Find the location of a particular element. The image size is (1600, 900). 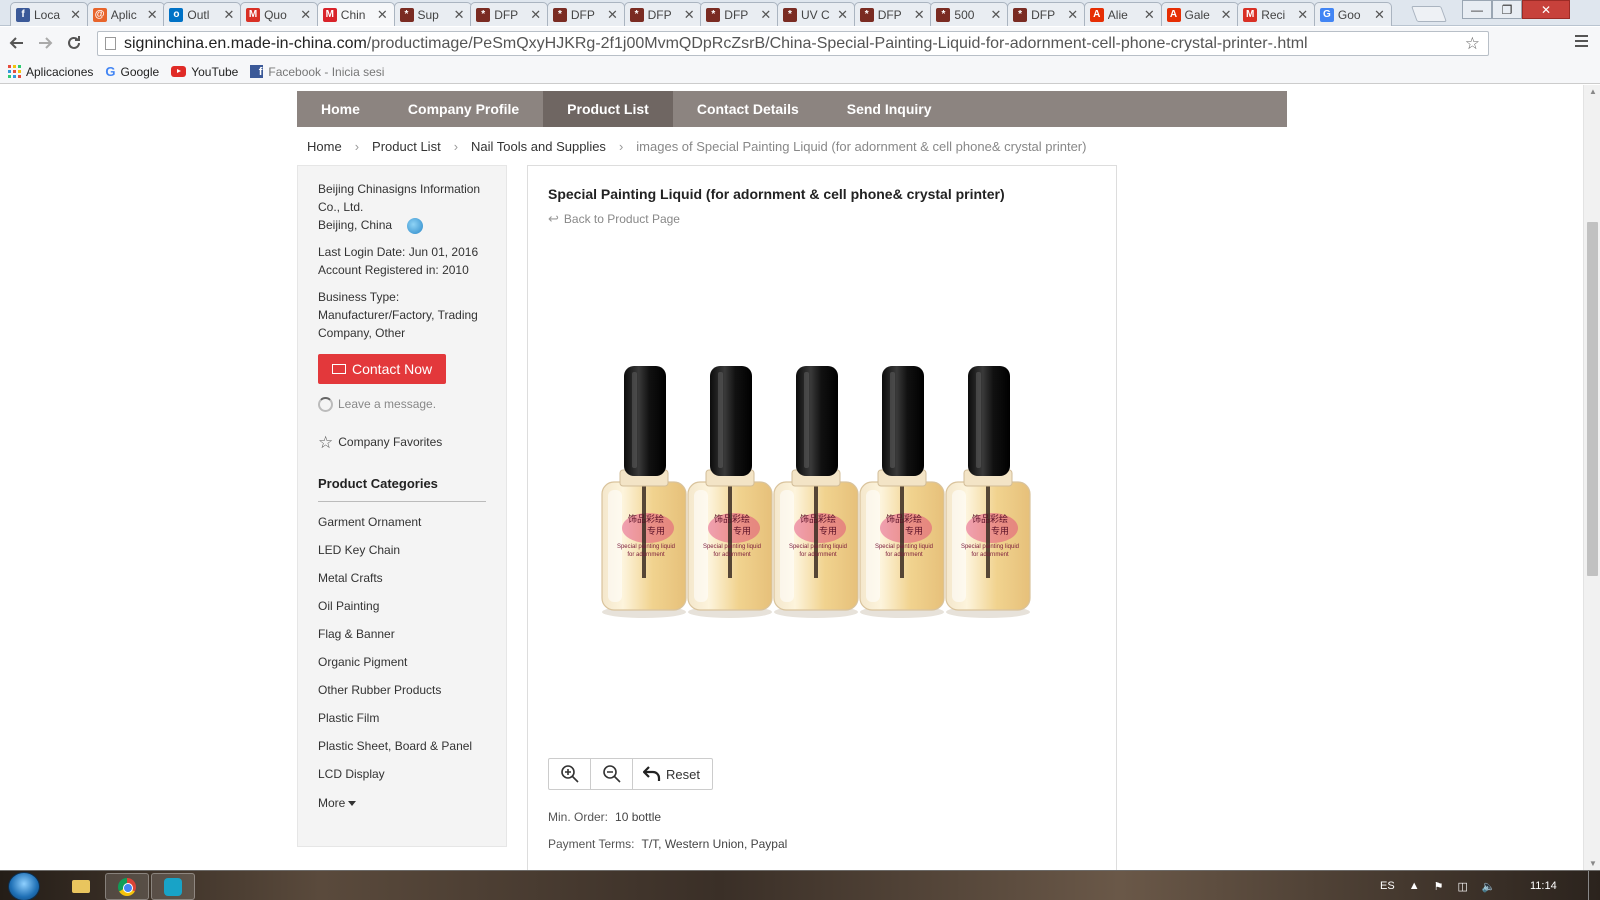

category-link: Organic Pigment is located at coordinates (402, 668).